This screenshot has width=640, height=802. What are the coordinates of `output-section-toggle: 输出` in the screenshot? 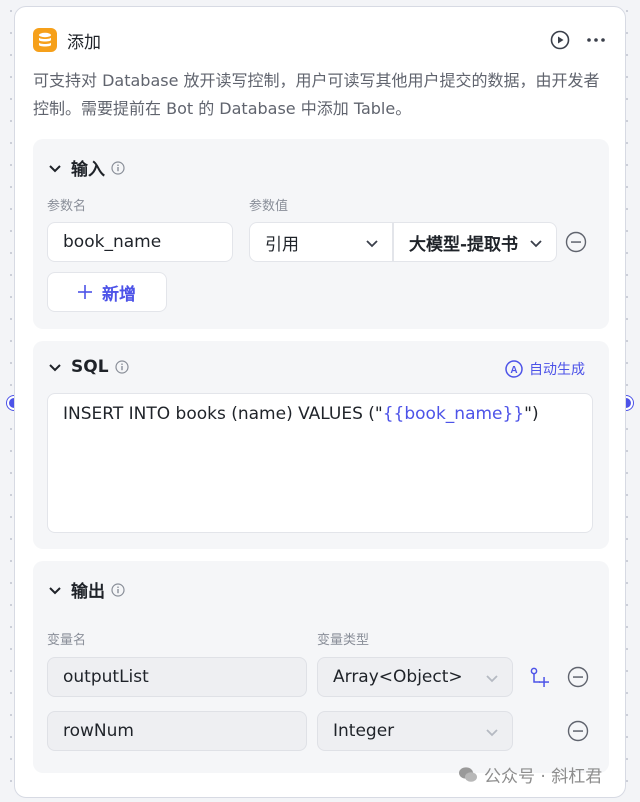 It's located at (86, 589).